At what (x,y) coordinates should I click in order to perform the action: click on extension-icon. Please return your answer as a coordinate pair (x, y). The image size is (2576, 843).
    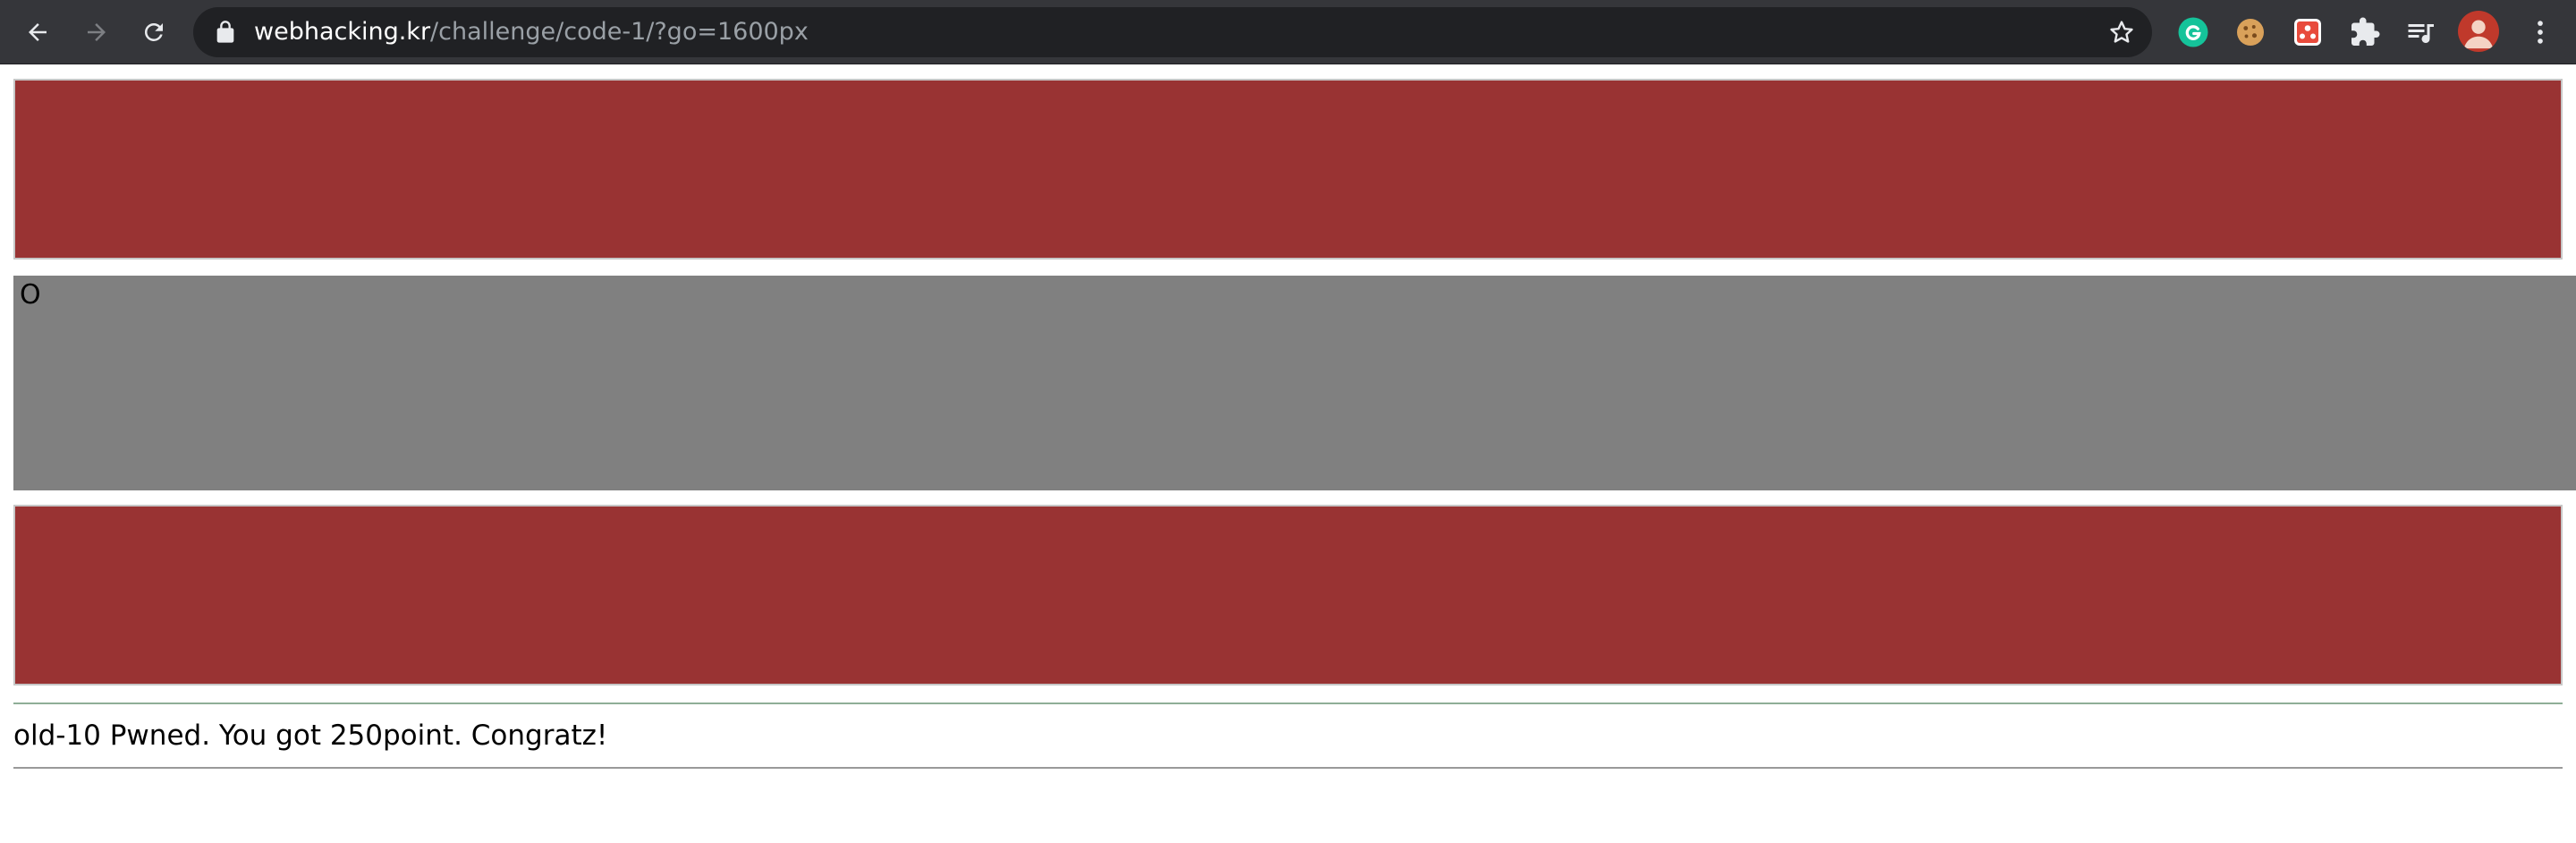
    Looking at the image, I should click on (2307, 32).